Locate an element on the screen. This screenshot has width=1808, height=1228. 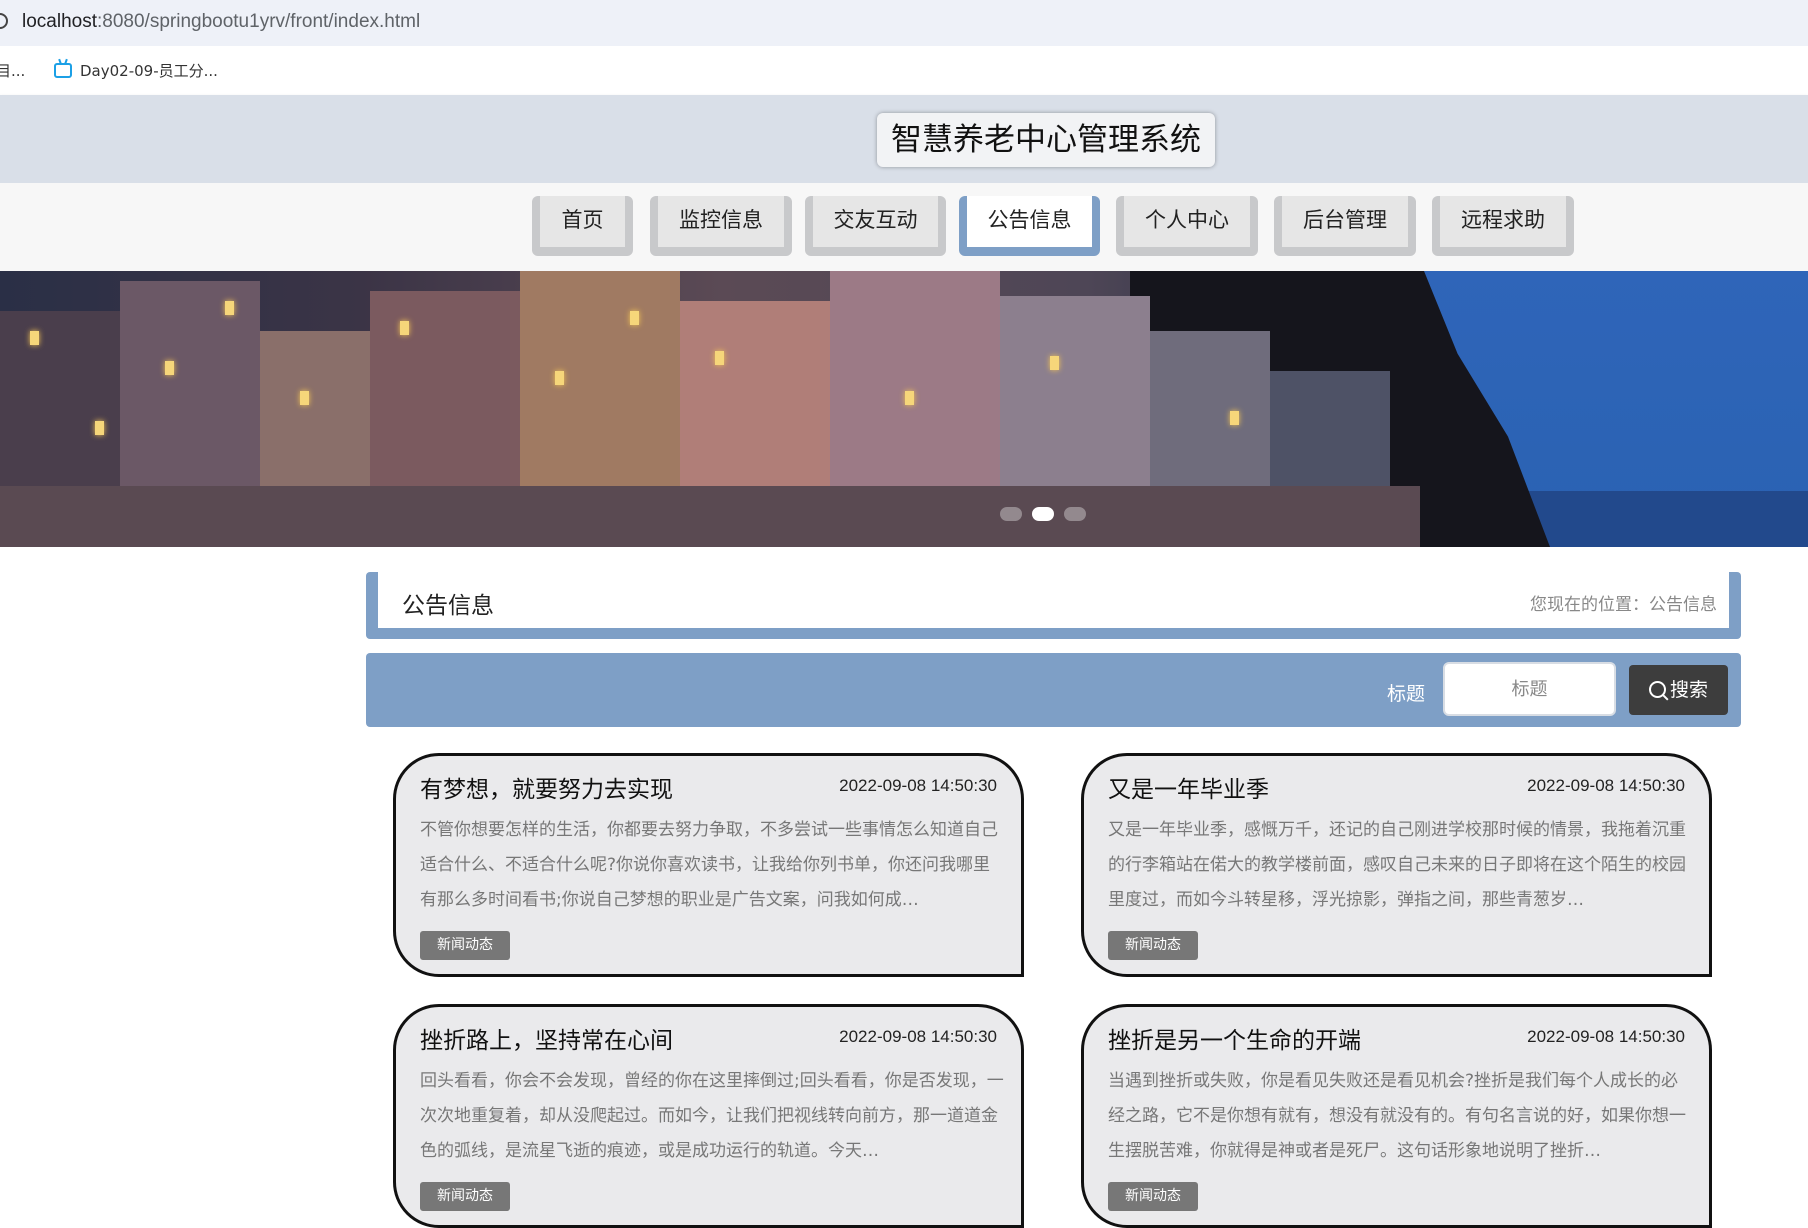
nav-item-remote-help: 远程求助 is located at coordinates (1503, 226).